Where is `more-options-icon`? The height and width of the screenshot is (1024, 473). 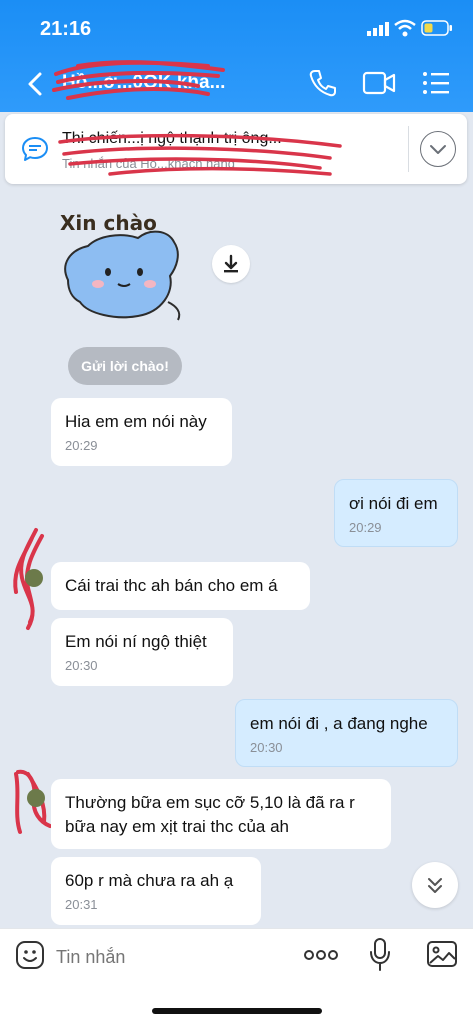 more-options-icon is located at coordinates (321, 955).